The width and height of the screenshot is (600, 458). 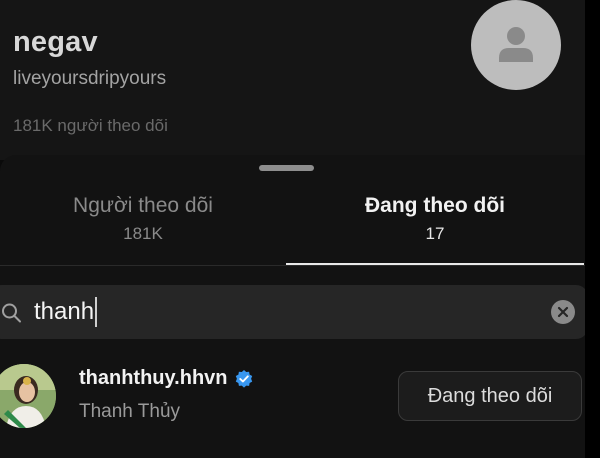 What do you see at coordinates (90, 125) in the screenshot?
I see `profile-followers-count: 181K người theo dõi` at bounding box center [90, 125].